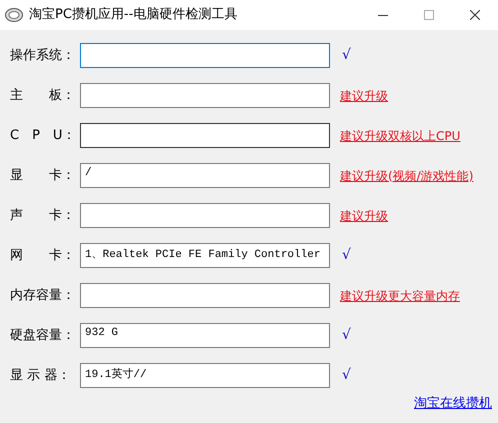 This screenshot has height=423, width=498. I want to click on minimize-icon, so click(383, 15).